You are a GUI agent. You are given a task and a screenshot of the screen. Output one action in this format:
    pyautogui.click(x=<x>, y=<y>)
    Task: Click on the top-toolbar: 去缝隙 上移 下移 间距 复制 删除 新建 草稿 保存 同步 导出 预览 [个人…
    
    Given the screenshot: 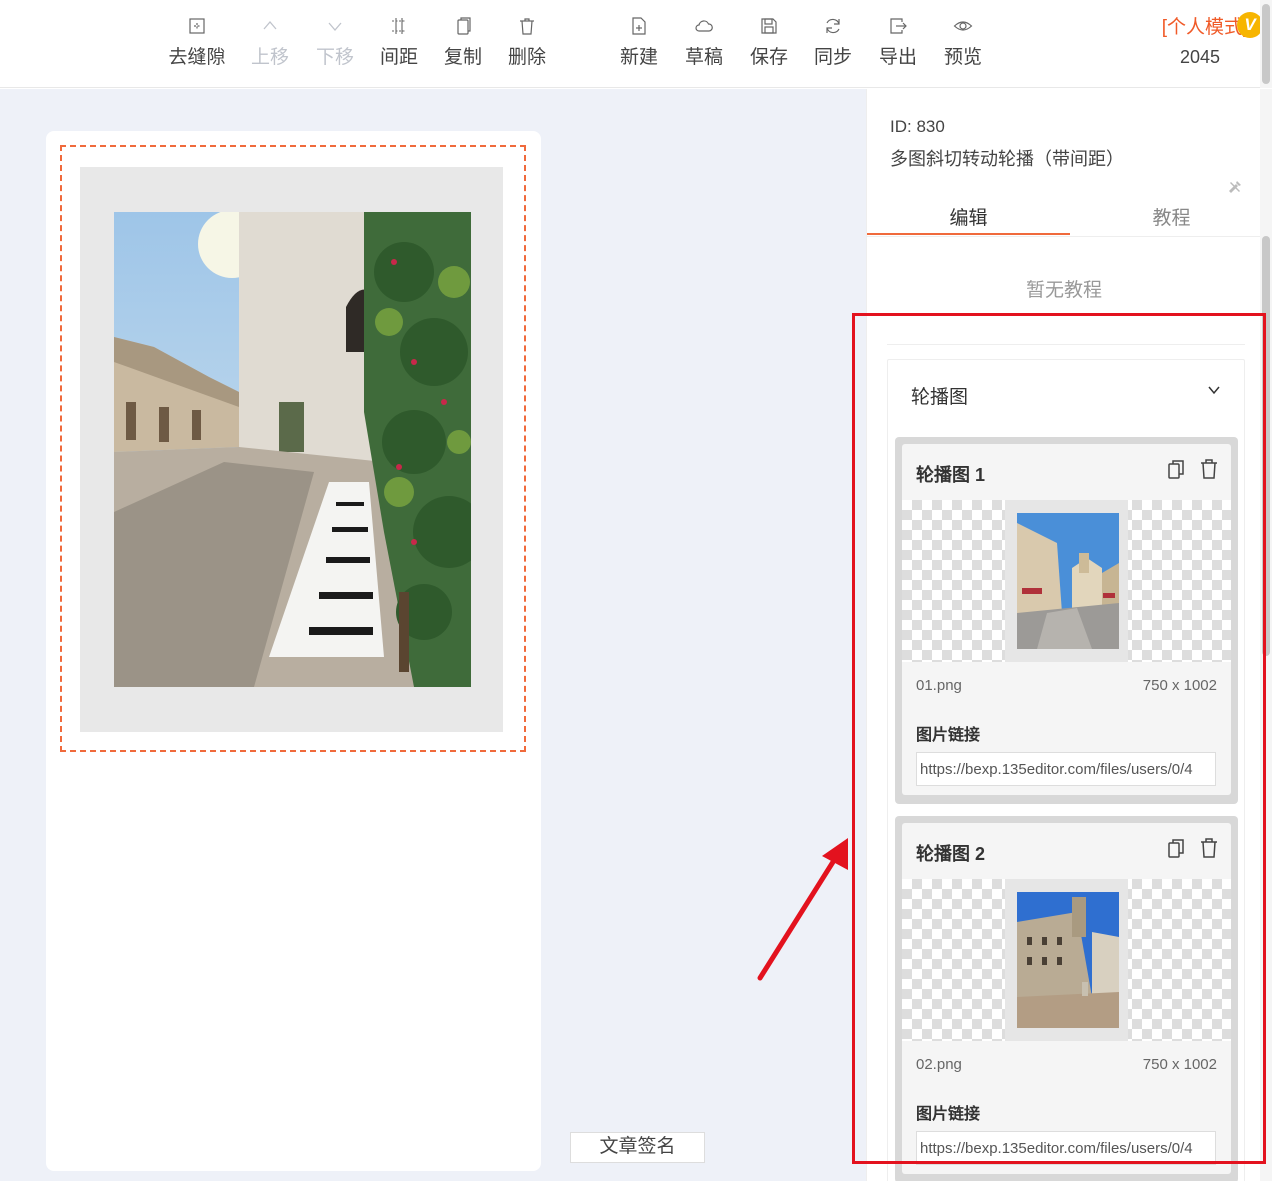 What is the action you would take?
    pyautogui.click(x=636, y=44)
    